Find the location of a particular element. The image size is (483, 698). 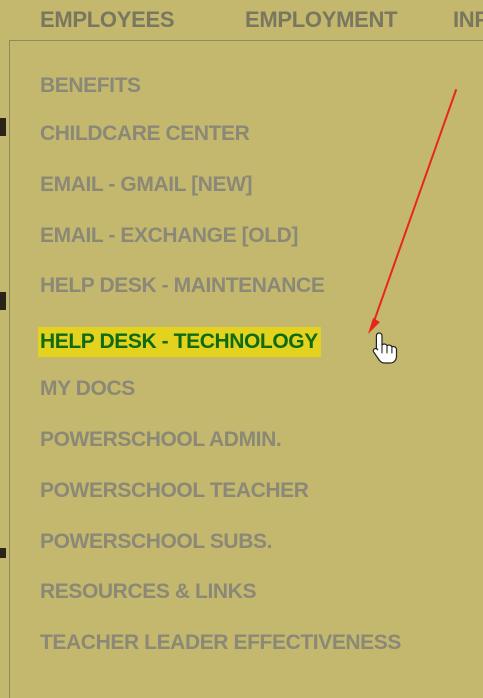

menu-item-teacher-leader-effectiveness: TEACHER LEADER EFFECTIVENESS is located at coordinates (220, 643).